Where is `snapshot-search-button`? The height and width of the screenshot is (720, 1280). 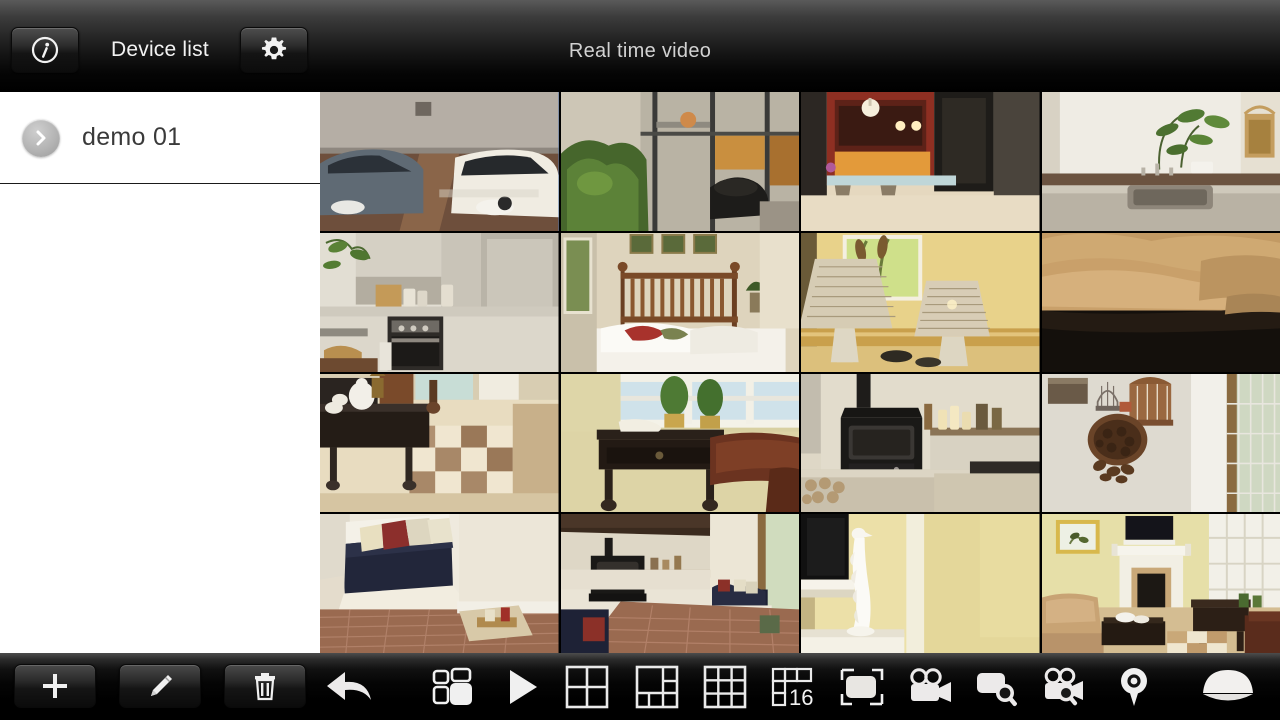 snapshot-search-button is located at coordinates (999, 687).